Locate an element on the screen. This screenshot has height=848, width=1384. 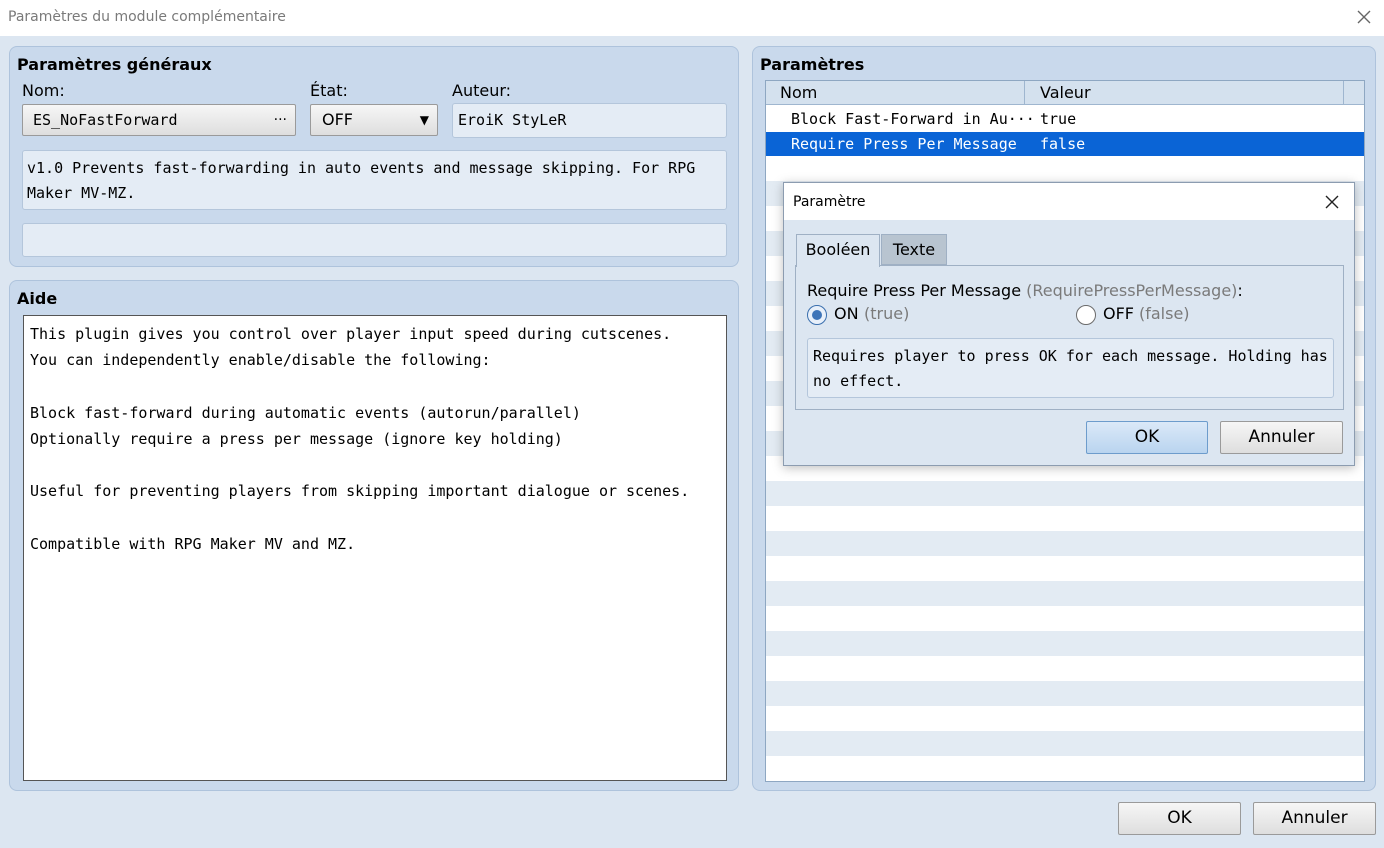
params-heading: Paramètres is located at coordinates (812, 64).